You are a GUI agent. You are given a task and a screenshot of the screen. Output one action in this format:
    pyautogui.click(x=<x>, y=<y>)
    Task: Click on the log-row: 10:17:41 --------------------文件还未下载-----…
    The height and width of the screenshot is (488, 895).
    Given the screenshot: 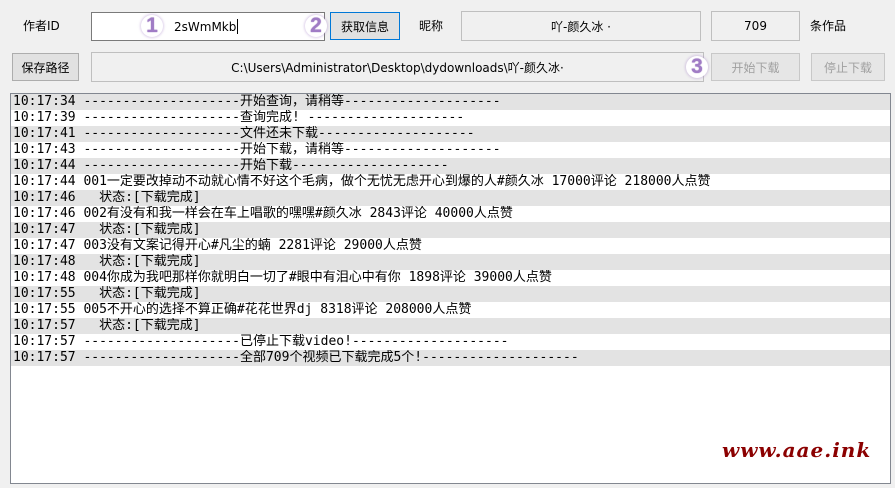 What is the action you would take?
    pyautogui.click(x=450, y=134)
    